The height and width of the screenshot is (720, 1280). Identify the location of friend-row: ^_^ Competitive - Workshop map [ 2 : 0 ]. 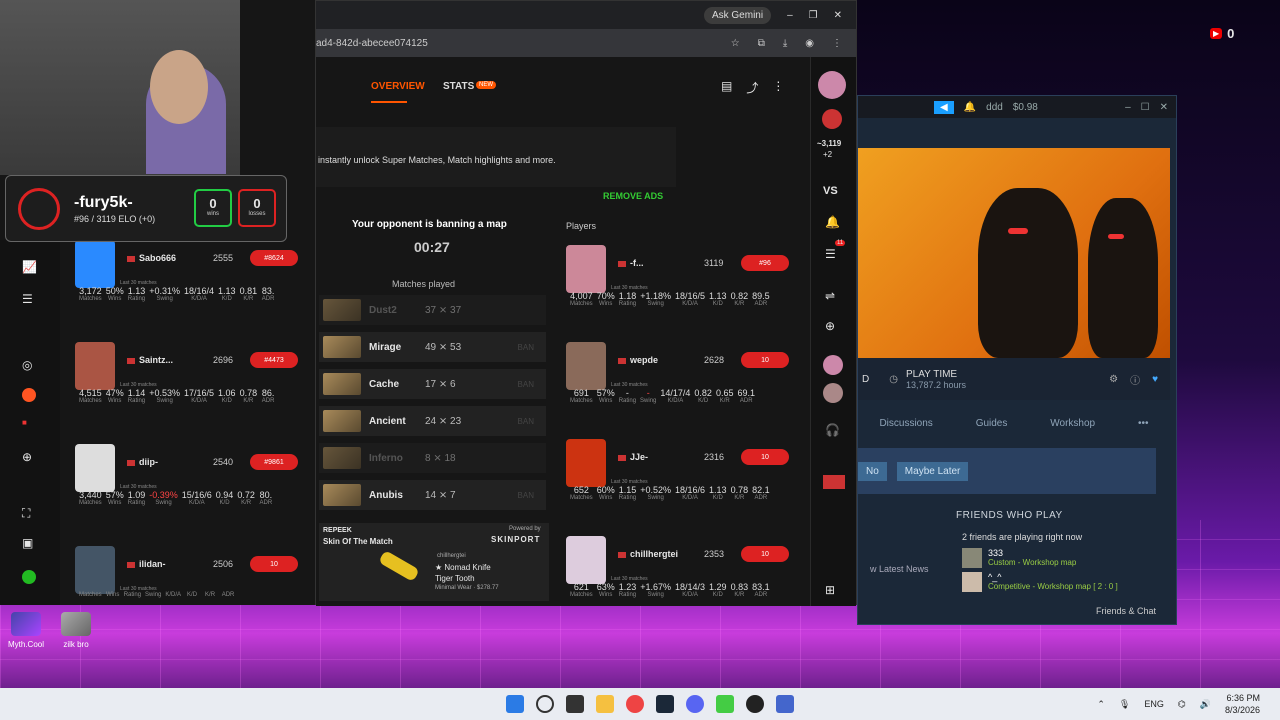
(1040, 582).